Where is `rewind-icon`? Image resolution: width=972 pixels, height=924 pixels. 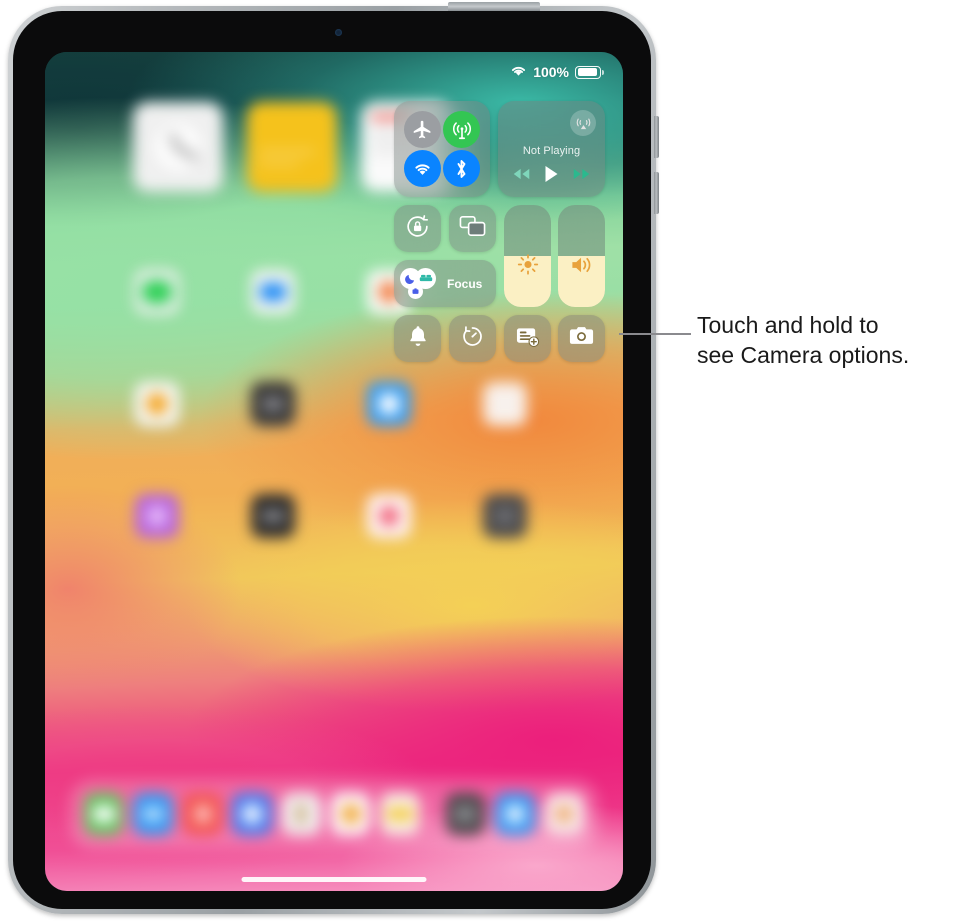 rewind-icon is located at coordinates (521, 176).